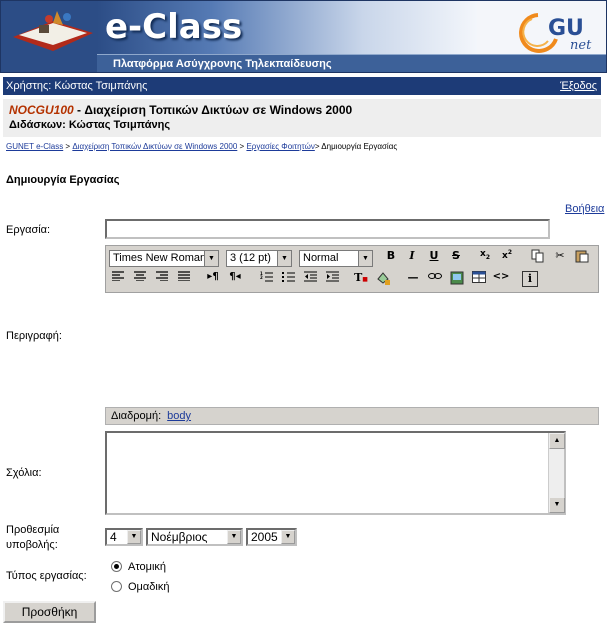 This screenshot has width=611, height=632. Describe the element at coordinates (332, 280) in the screenshot. I see `indent-icon` at that location.